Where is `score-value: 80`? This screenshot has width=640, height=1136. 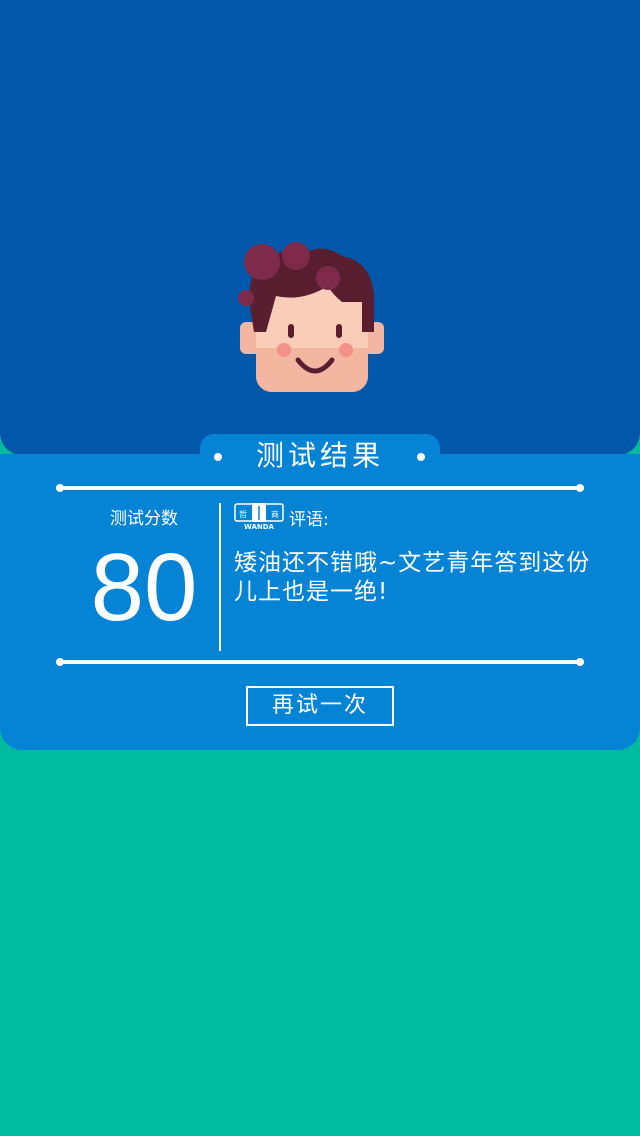 score-value: 80 is located at coordinates (144, 587).